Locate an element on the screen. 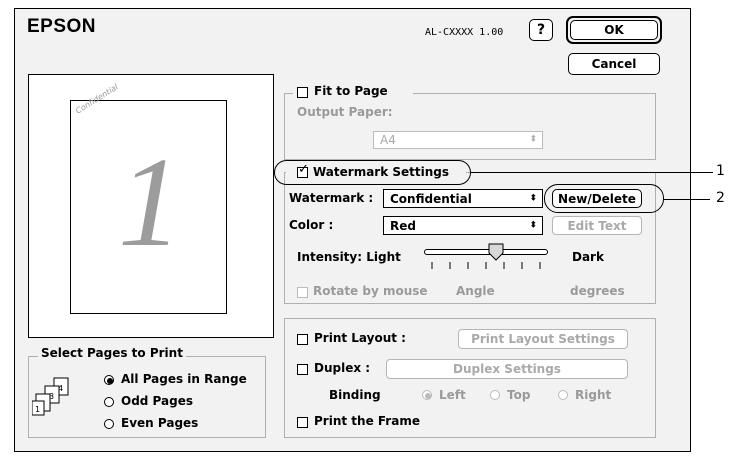 This screenshot has width=730, height=460. rotate-checkbox is located at coordinates (302, 292).